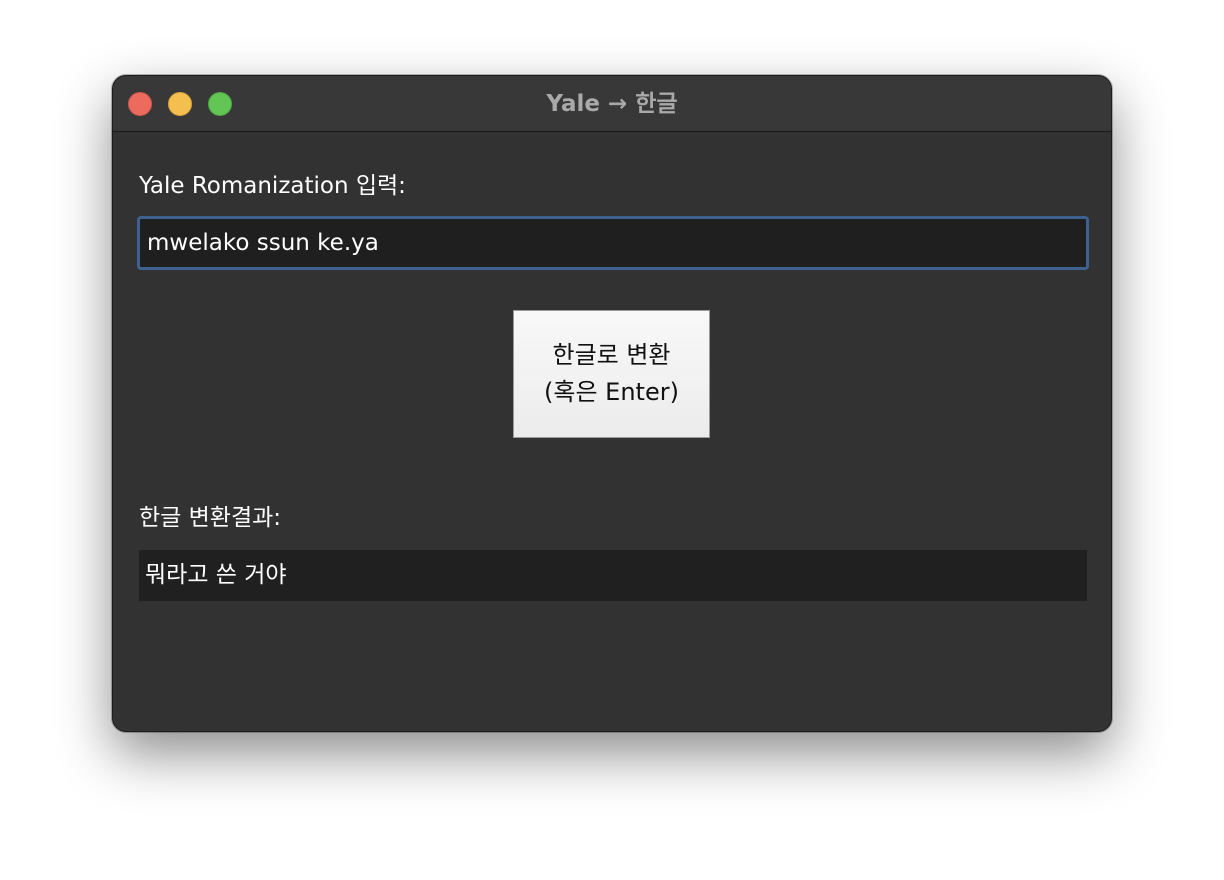  Describe the element at coordinates (611, 374) in the screenshot. I see `convert-button: 한글로 변환 (혹은 Enter)` at that location.